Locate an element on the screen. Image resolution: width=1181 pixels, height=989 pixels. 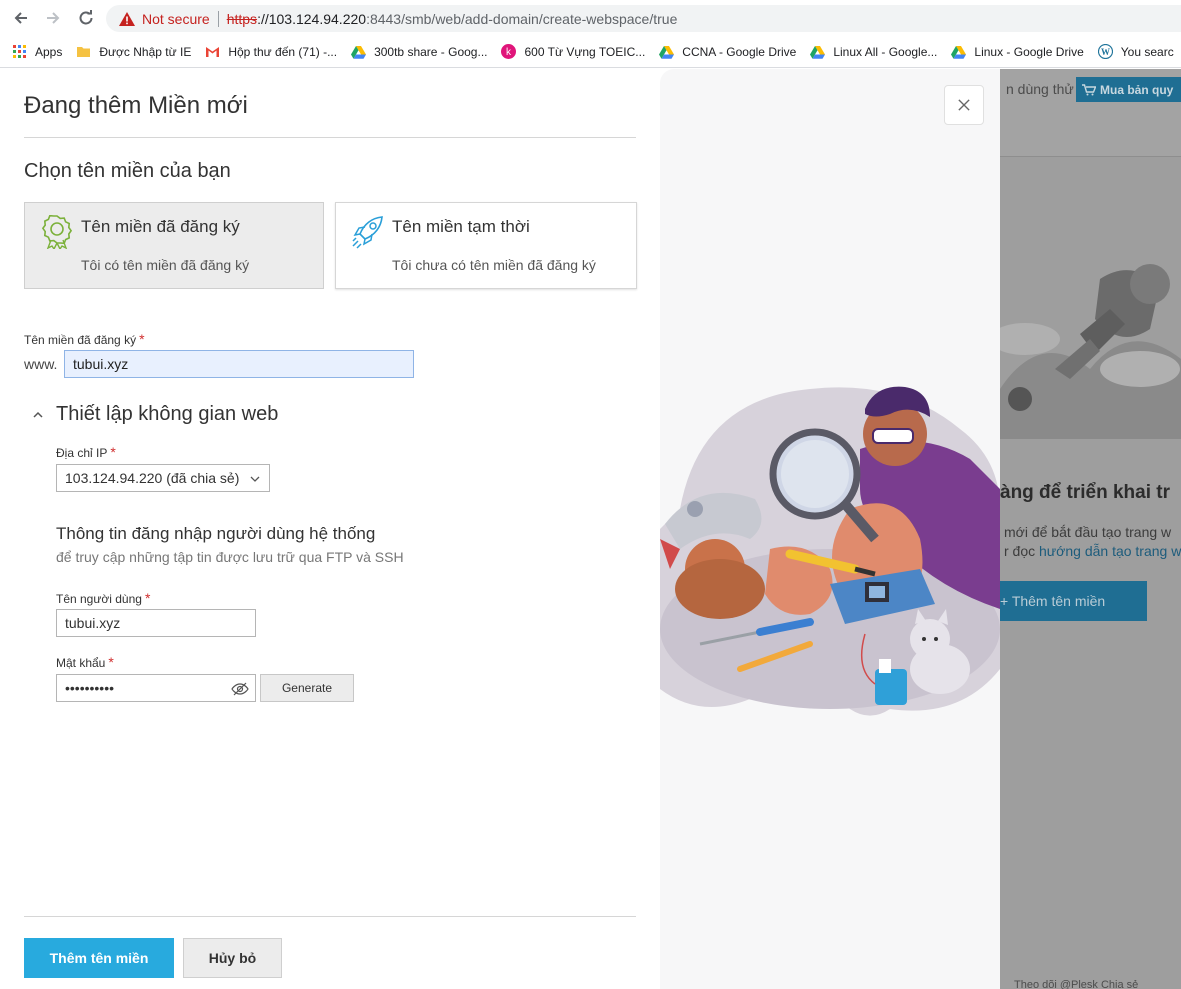
ip-address-select: 103.124.94.220 (đã chia sẻ) is located at coordinates (163, 478).